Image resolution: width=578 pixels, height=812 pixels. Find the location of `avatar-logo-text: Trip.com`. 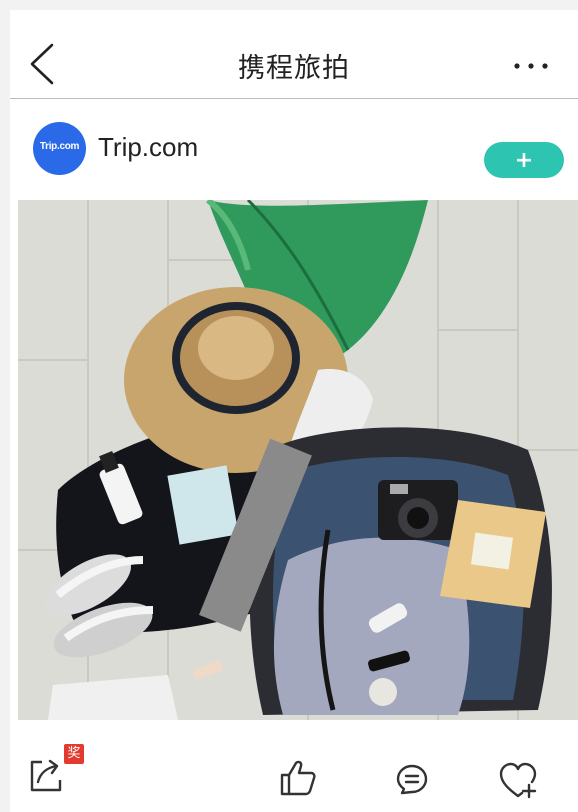

avatar-logo-text: Trip.com is located at coordinates (59, 146).